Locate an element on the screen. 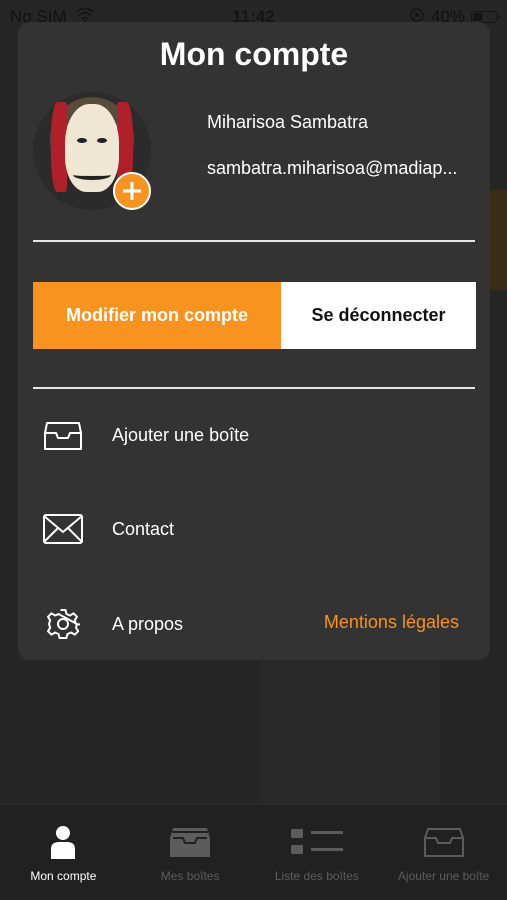 This screenshot has width=507, height=900. menu-item-label: Ajouter une boîte is located at coordinates (181, 434).